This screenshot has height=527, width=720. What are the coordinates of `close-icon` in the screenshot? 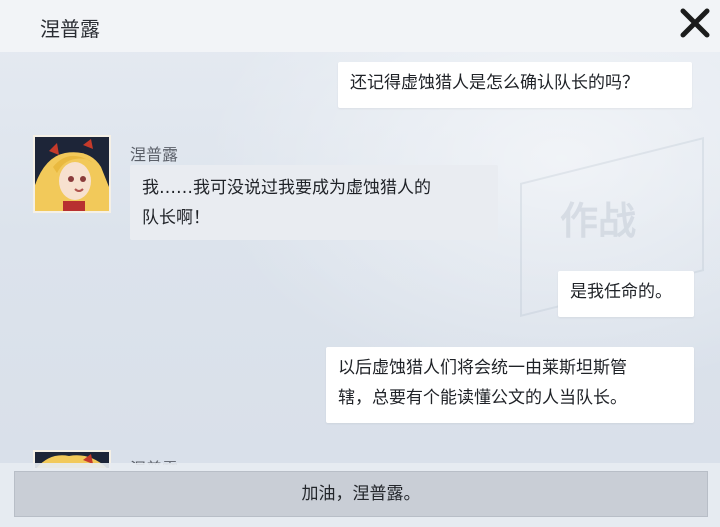 It's located at (695, 23).